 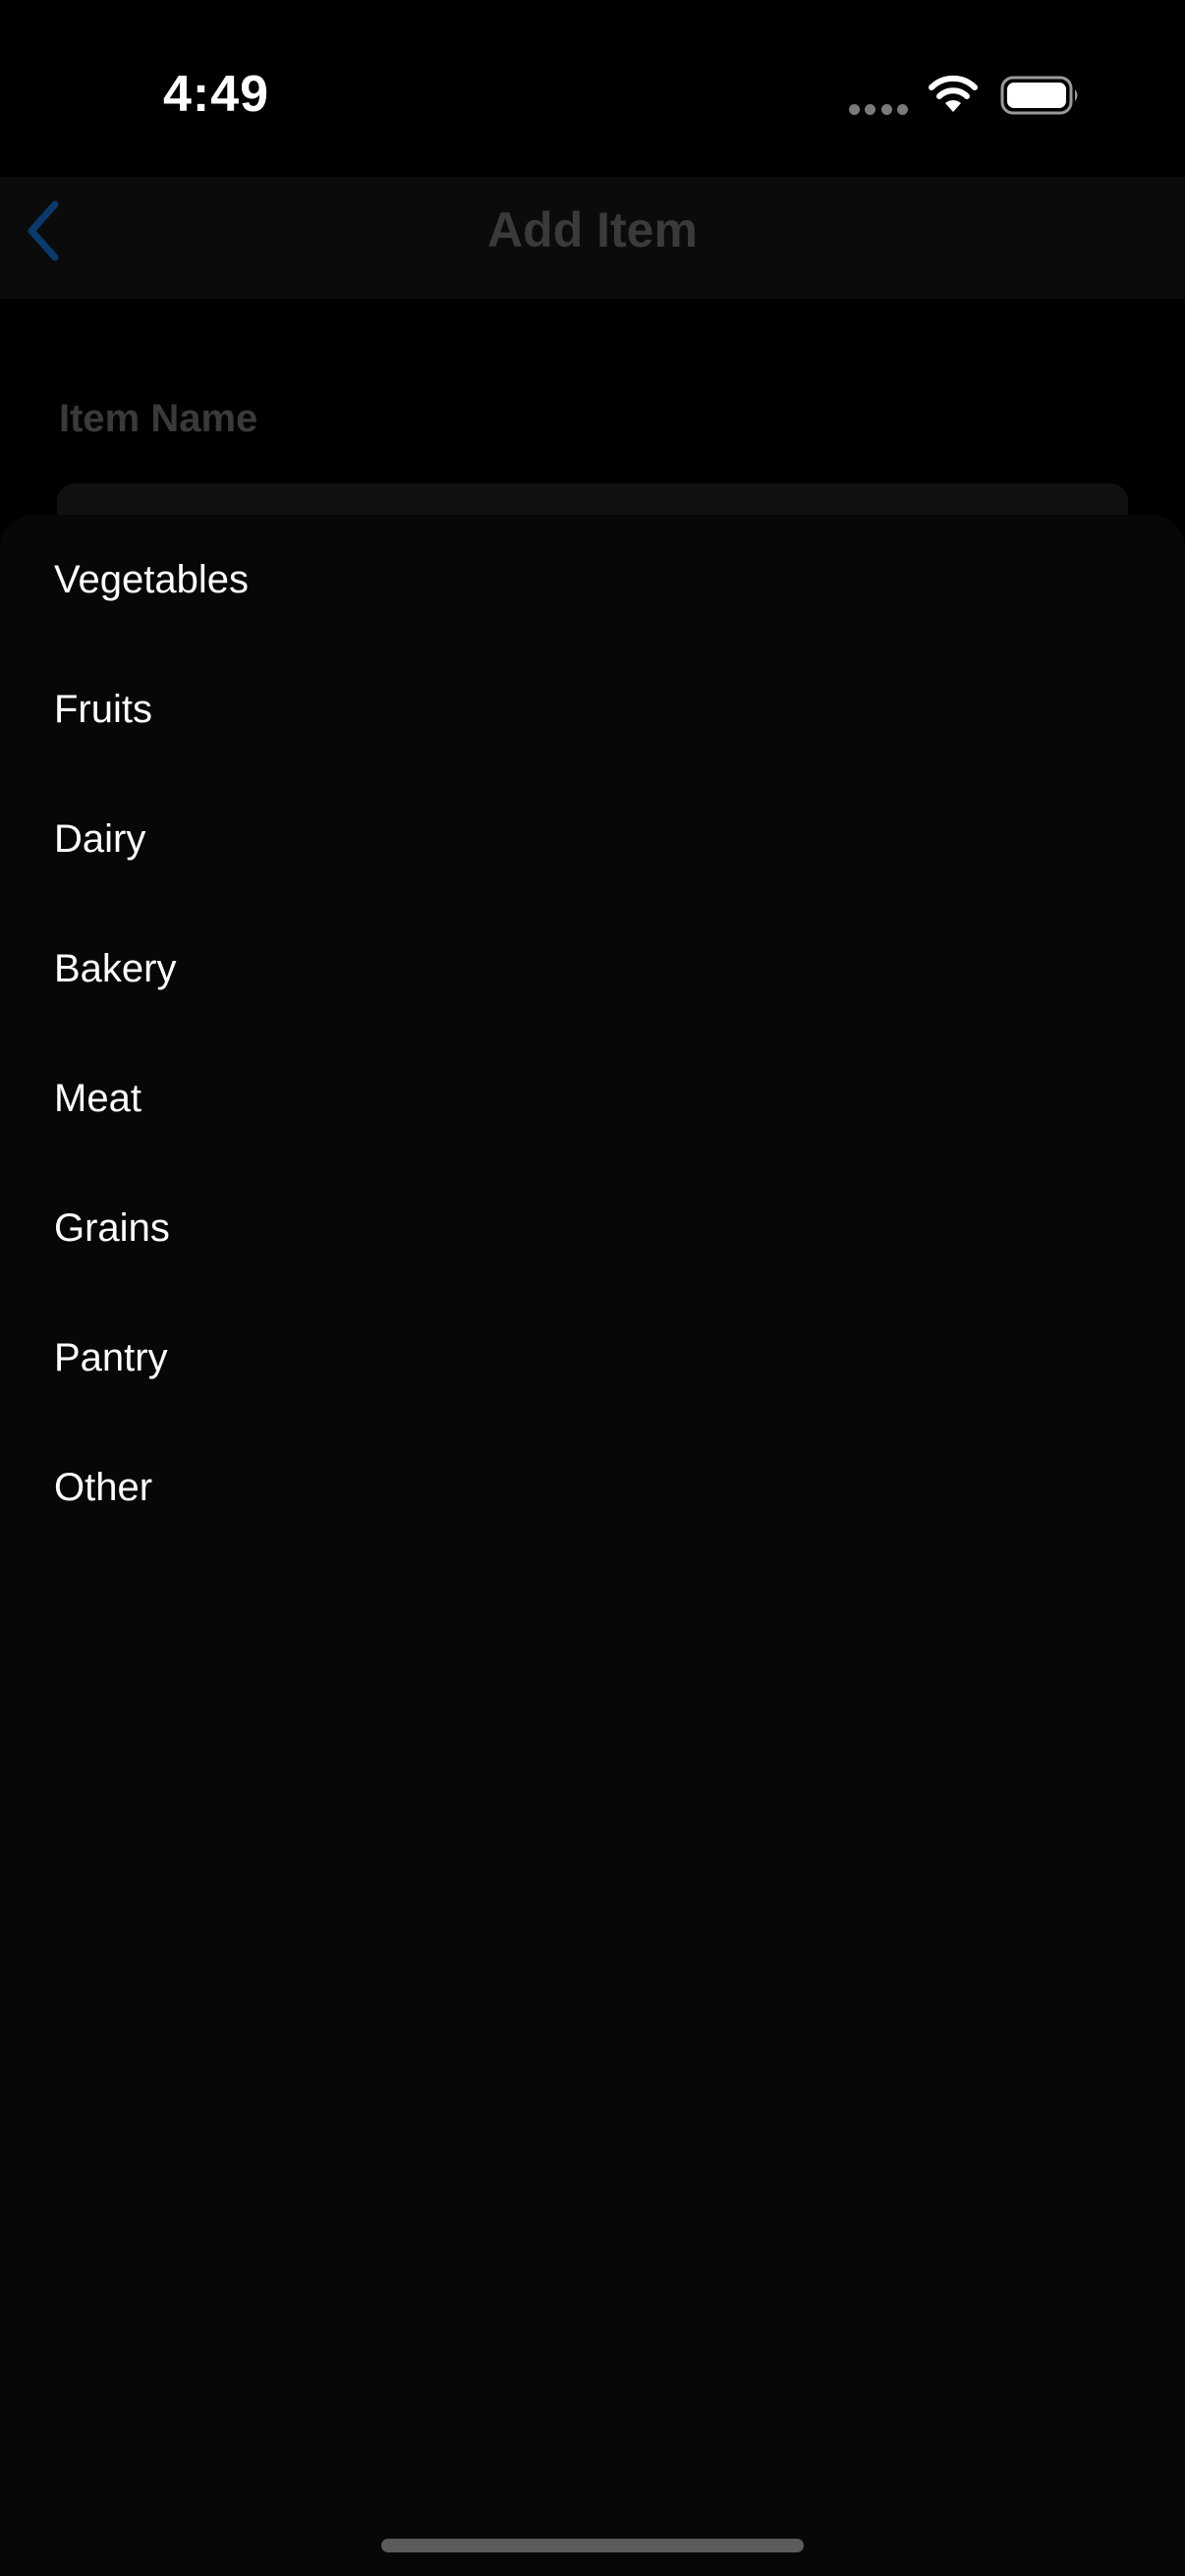 I want to click on item-name-label: Item Name, so click(x=159, y=418).